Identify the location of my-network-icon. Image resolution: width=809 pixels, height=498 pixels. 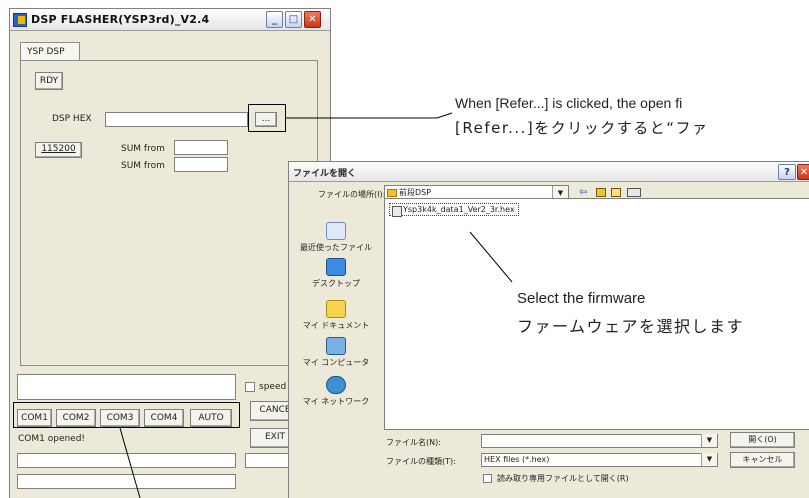
(336, 385).